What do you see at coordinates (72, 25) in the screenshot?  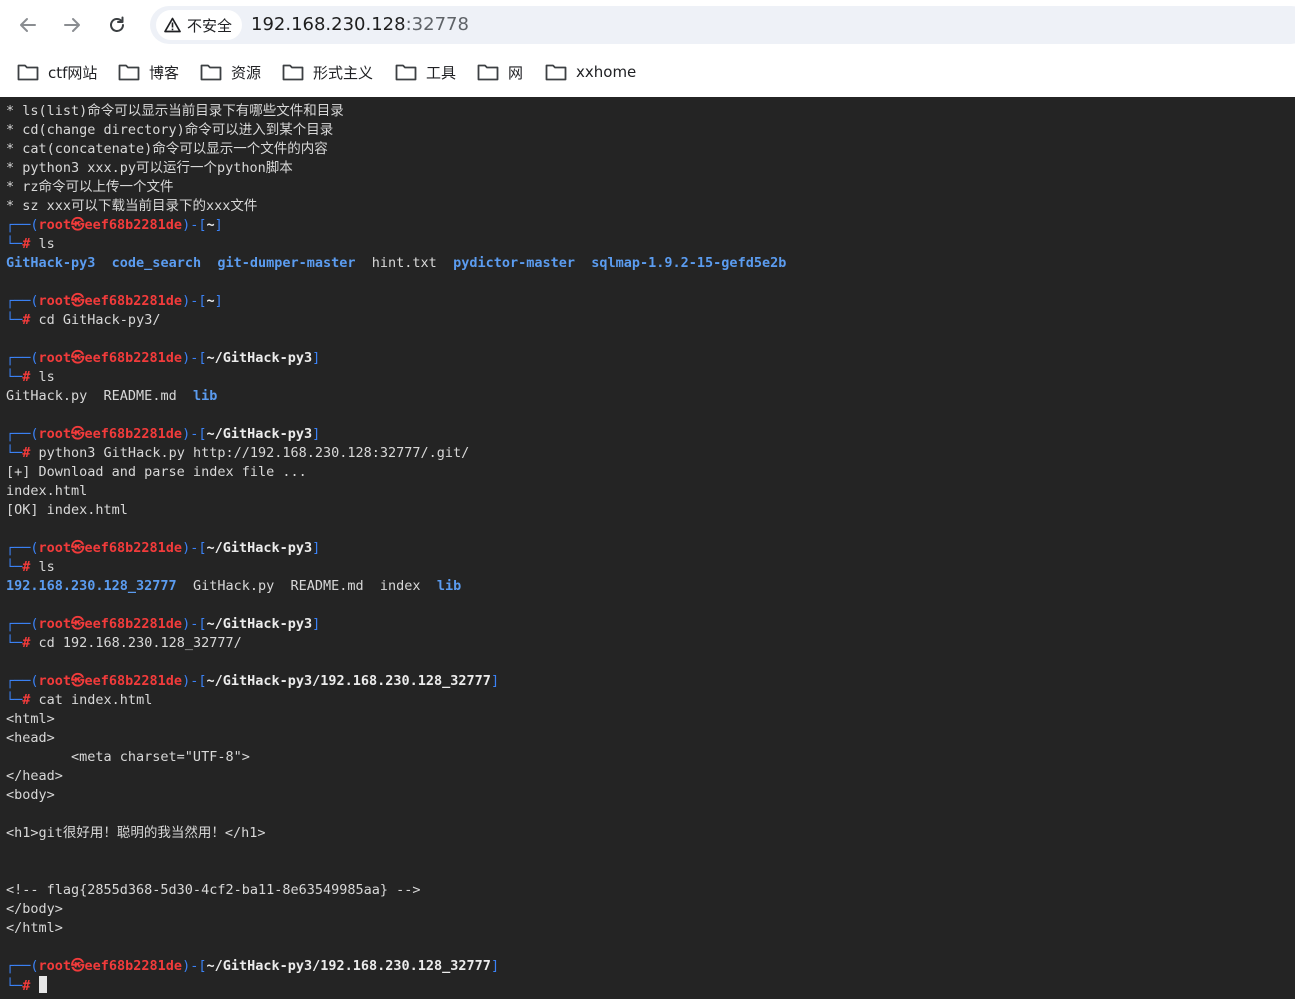 I see `forward-button` at bounding box center [72, 25].